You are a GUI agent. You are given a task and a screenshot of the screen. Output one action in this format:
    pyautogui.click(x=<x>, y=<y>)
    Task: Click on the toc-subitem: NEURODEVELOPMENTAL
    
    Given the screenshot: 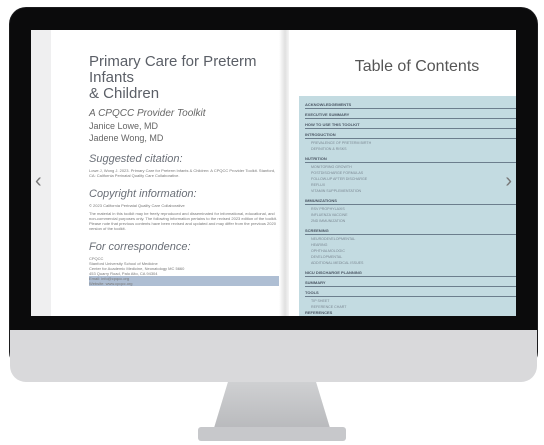 What is the action you would take?
    pyautogui.click(x=333, y=239)
    